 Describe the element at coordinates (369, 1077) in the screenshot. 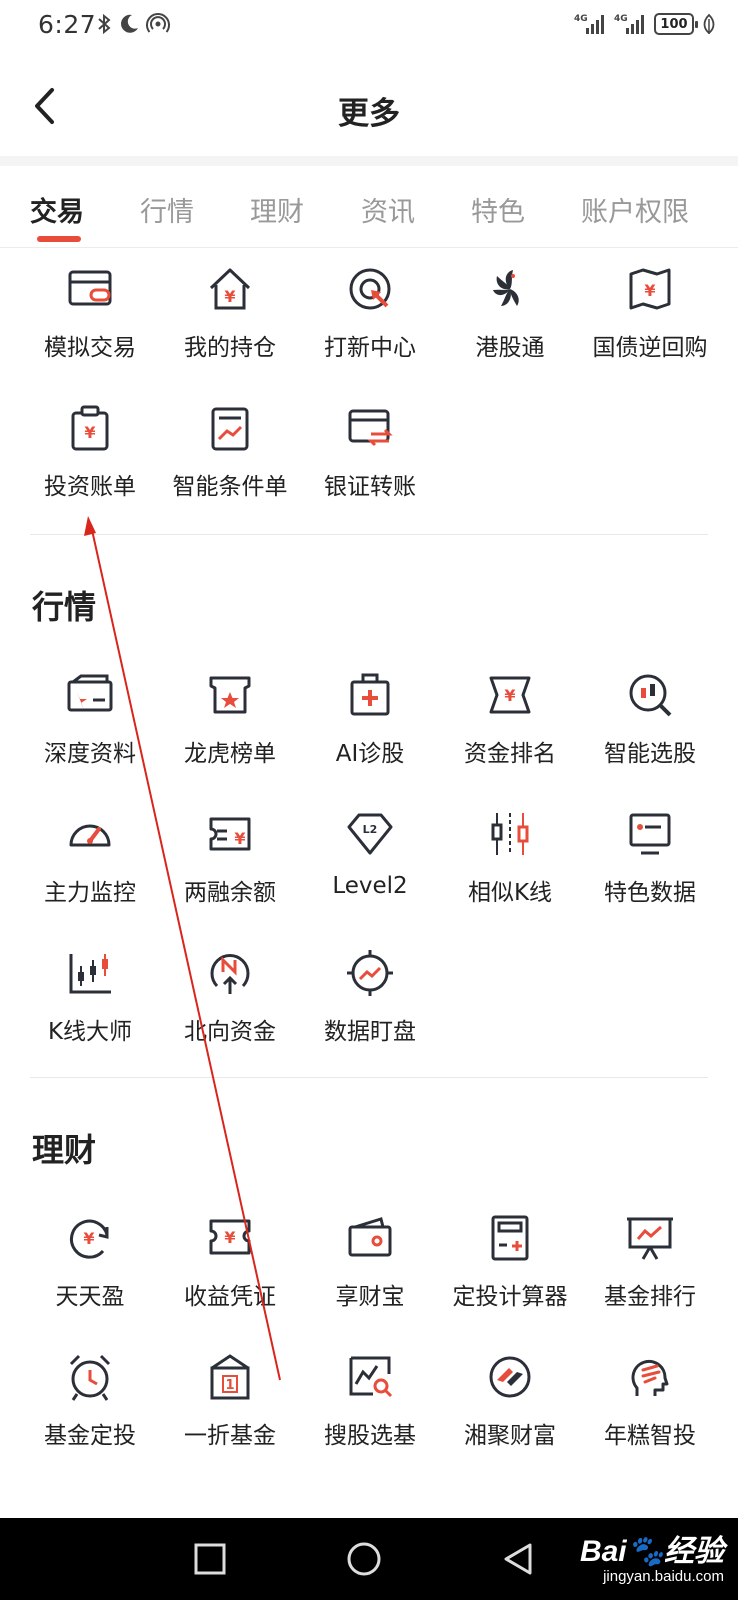

I see `section-divider` at that location.